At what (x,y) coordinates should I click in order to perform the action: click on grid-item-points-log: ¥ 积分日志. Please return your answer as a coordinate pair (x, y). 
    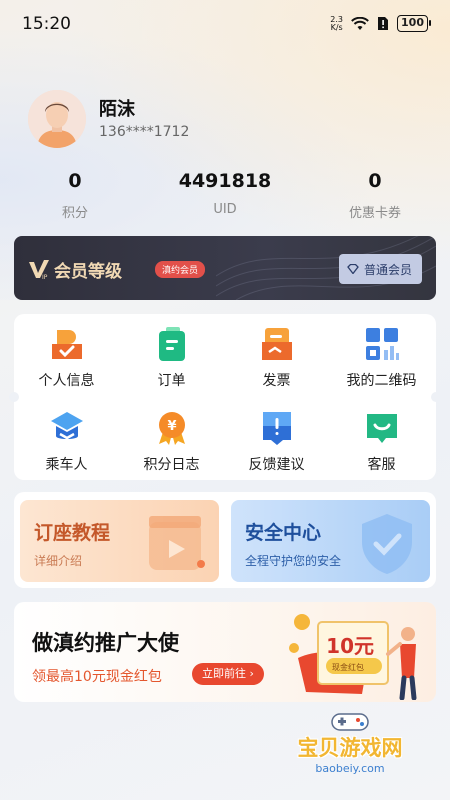
    Looking at the image, I should click on (171, 442).